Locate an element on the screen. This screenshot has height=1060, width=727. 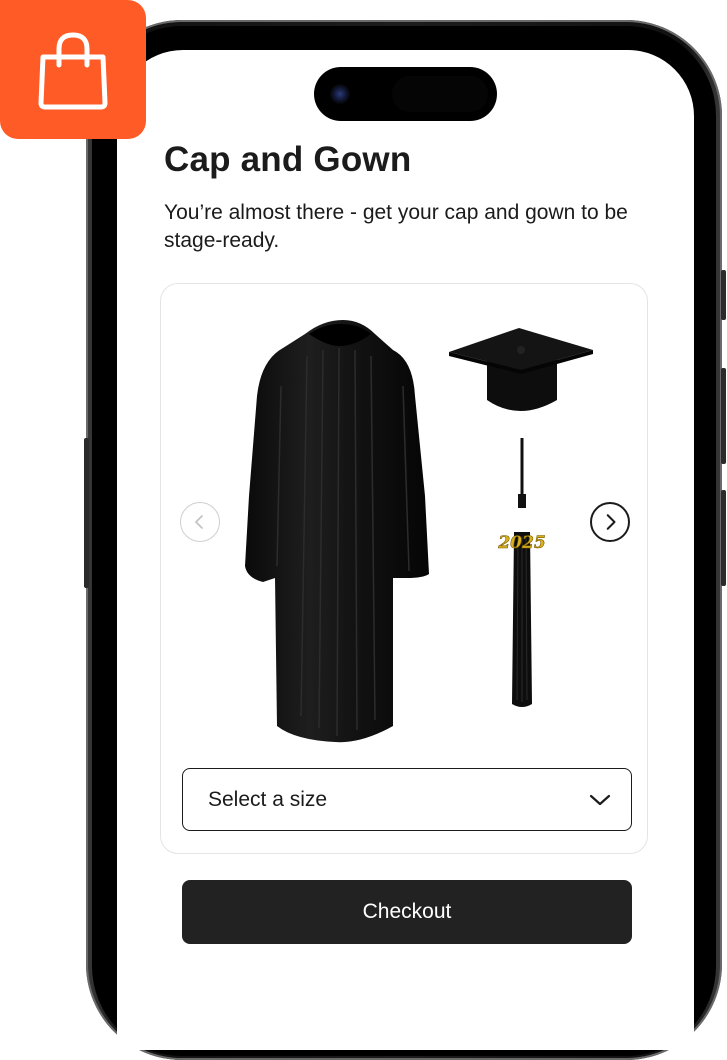
carousel-prev-button is located at coordinates (200, 522).